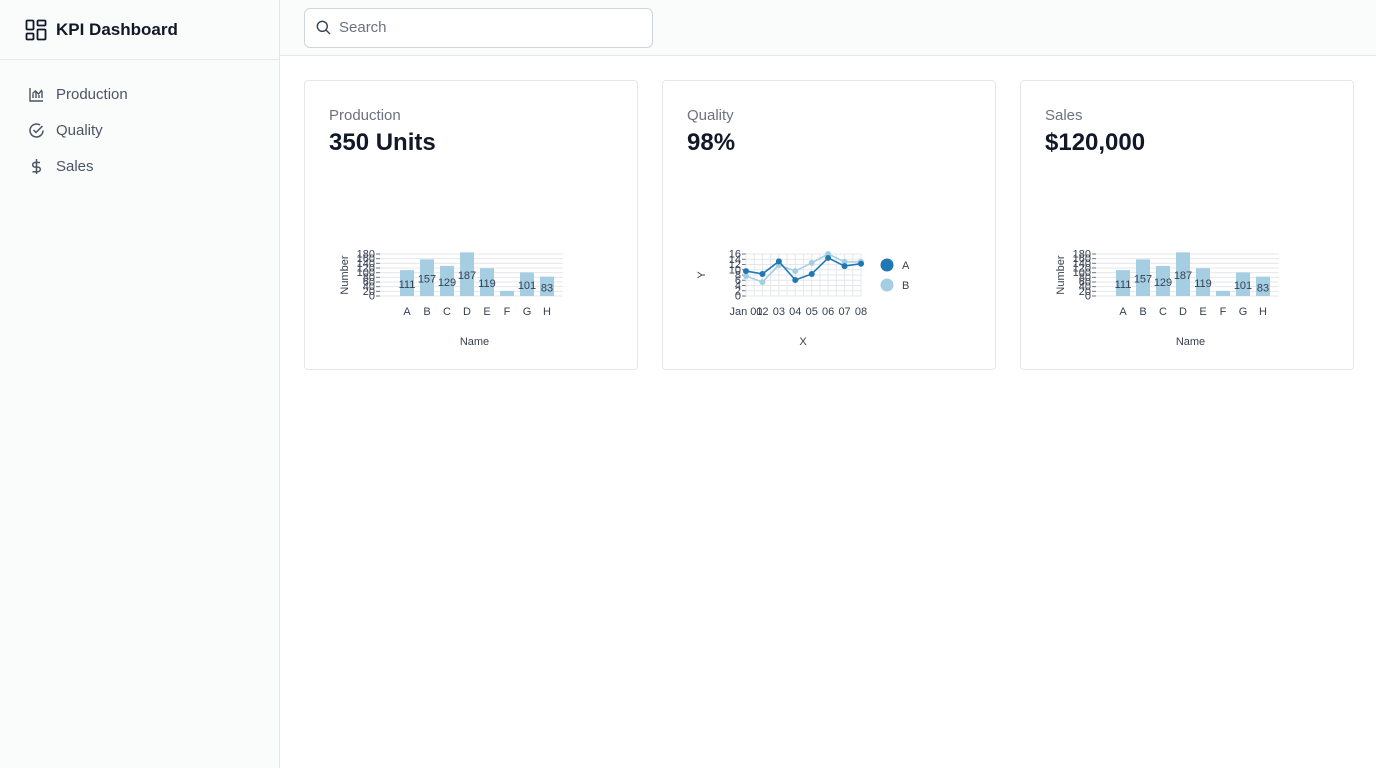  What do you see at coordinates (323, 27) in the screenshot?
I see `search-icon` at bounding box center [323, 27].